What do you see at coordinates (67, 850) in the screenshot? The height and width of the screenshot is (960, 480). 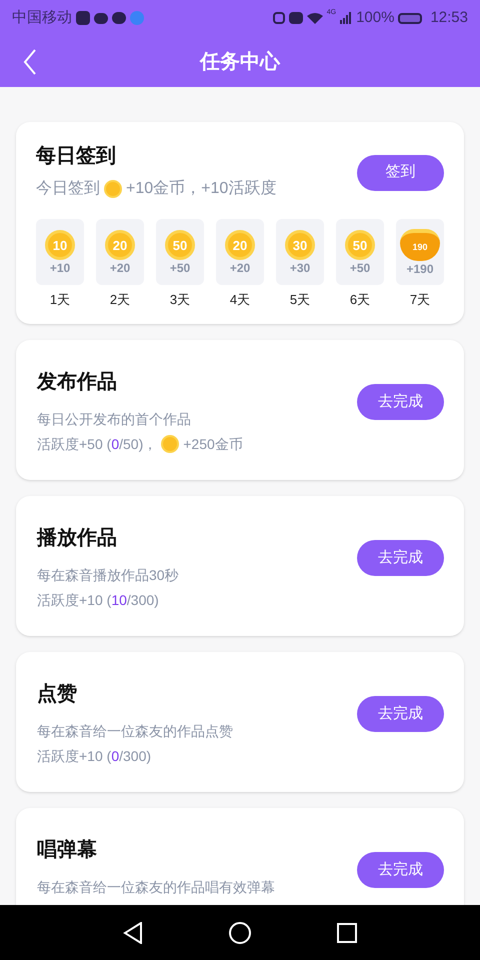 I see `task-title: 唱弹幕` at bounding box center [67, 850].